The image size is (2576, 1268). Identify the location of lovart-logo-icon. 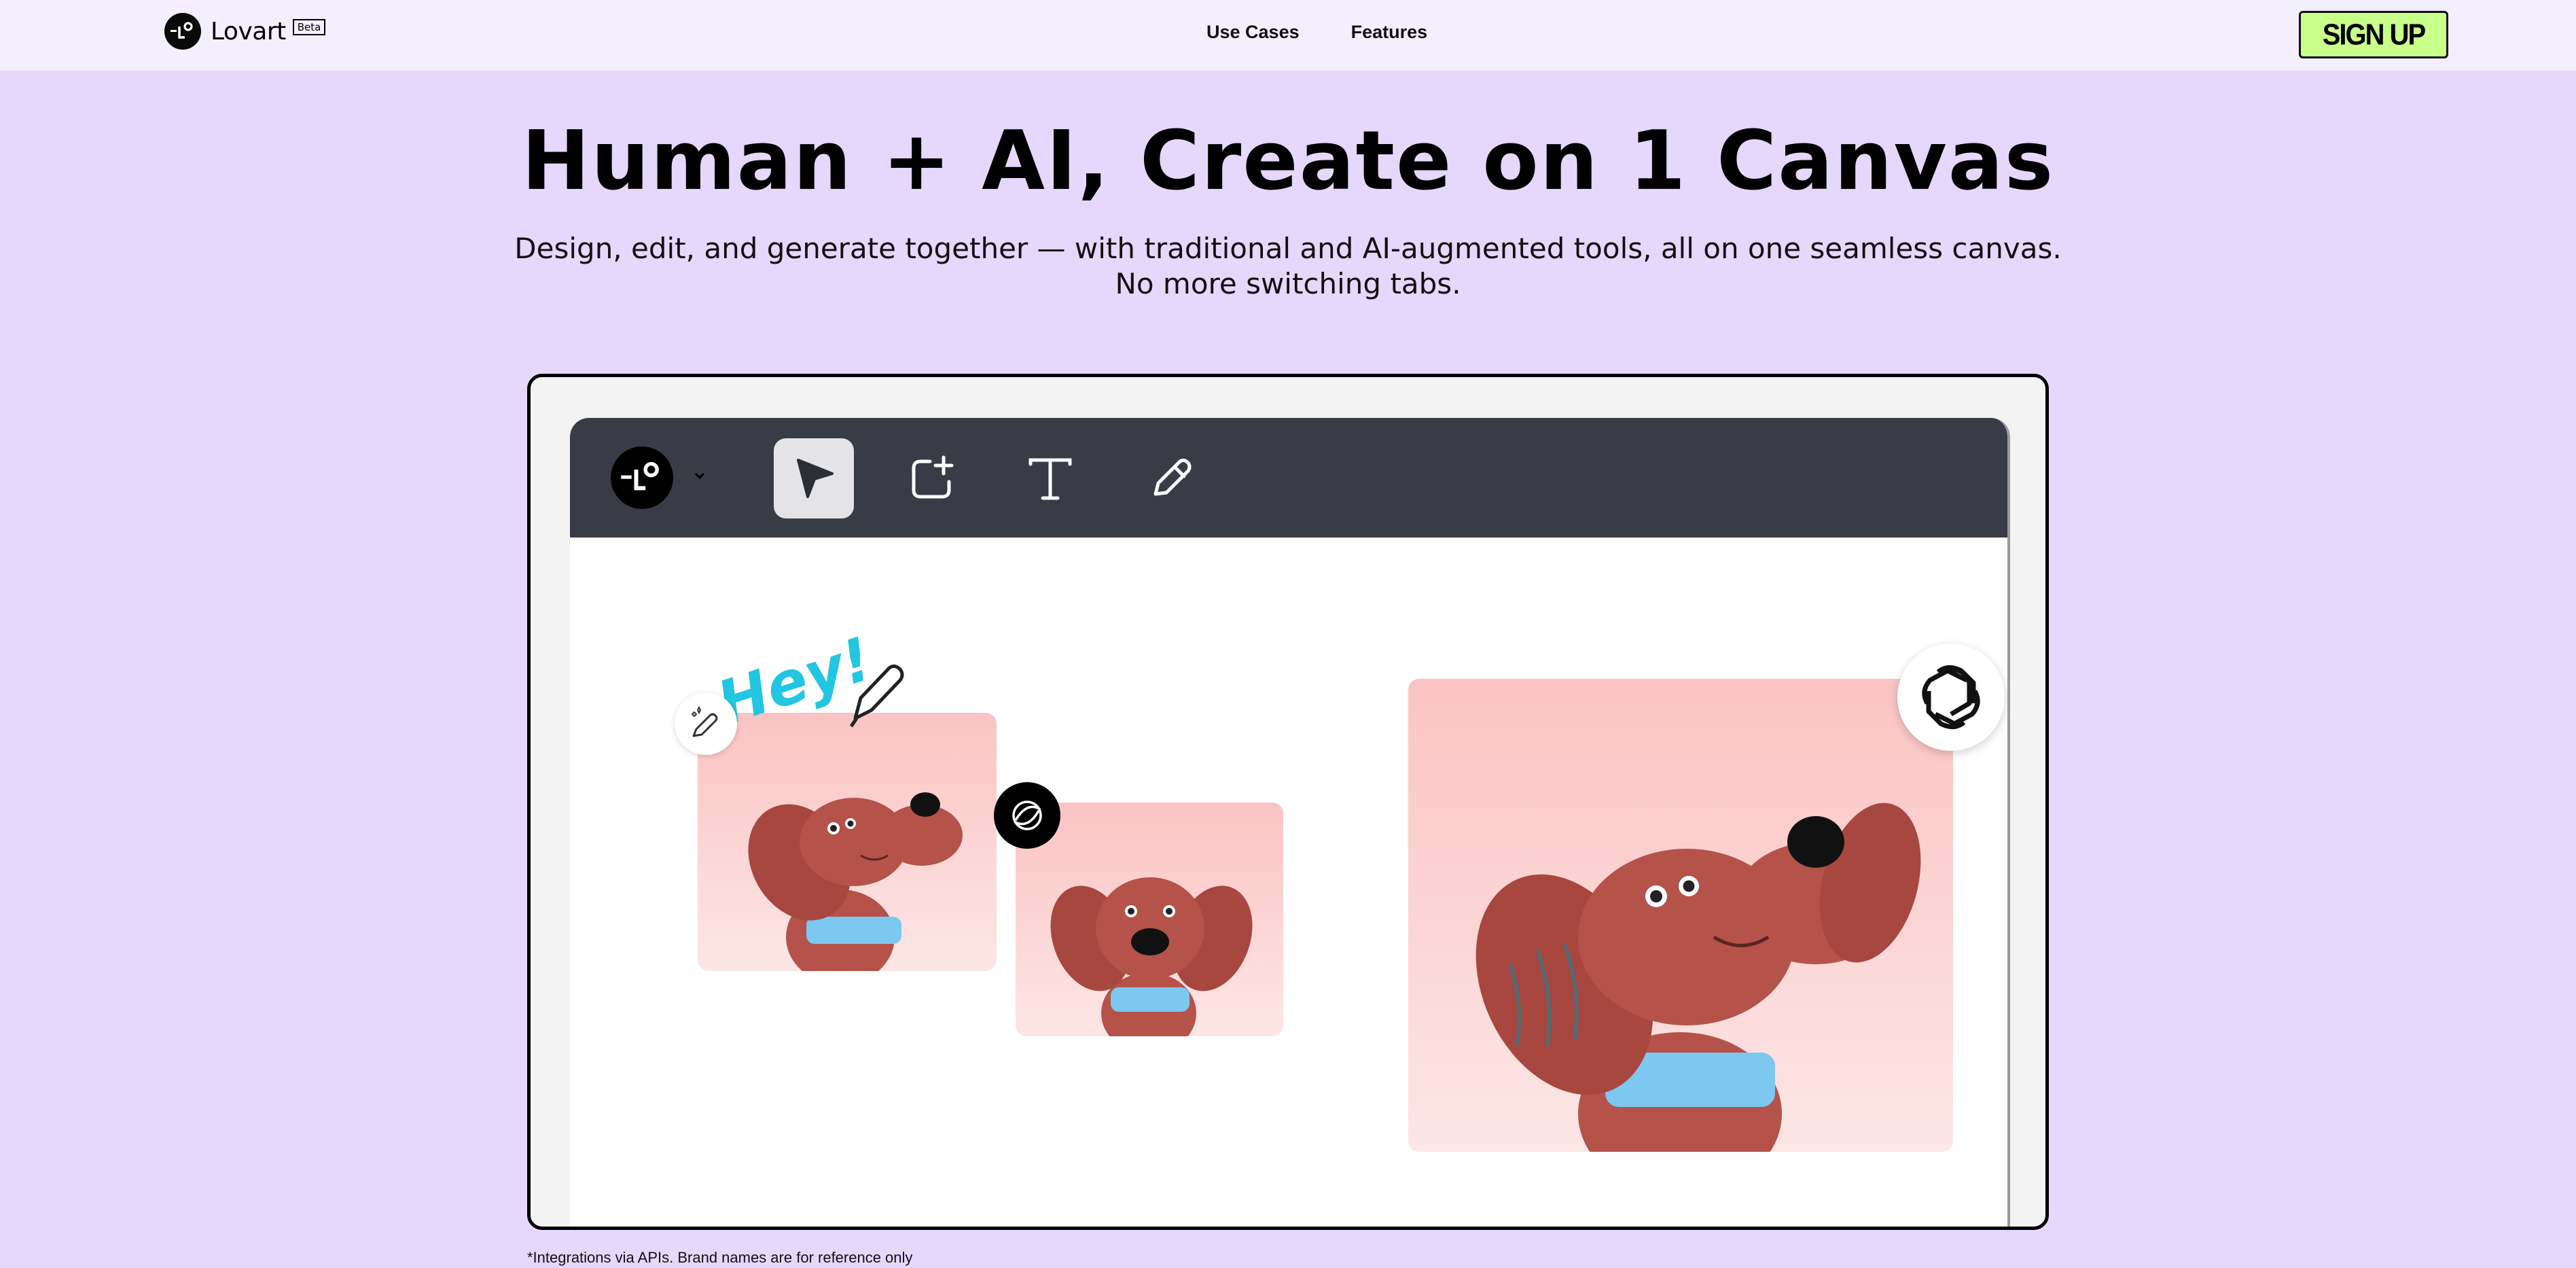
(182, 31).